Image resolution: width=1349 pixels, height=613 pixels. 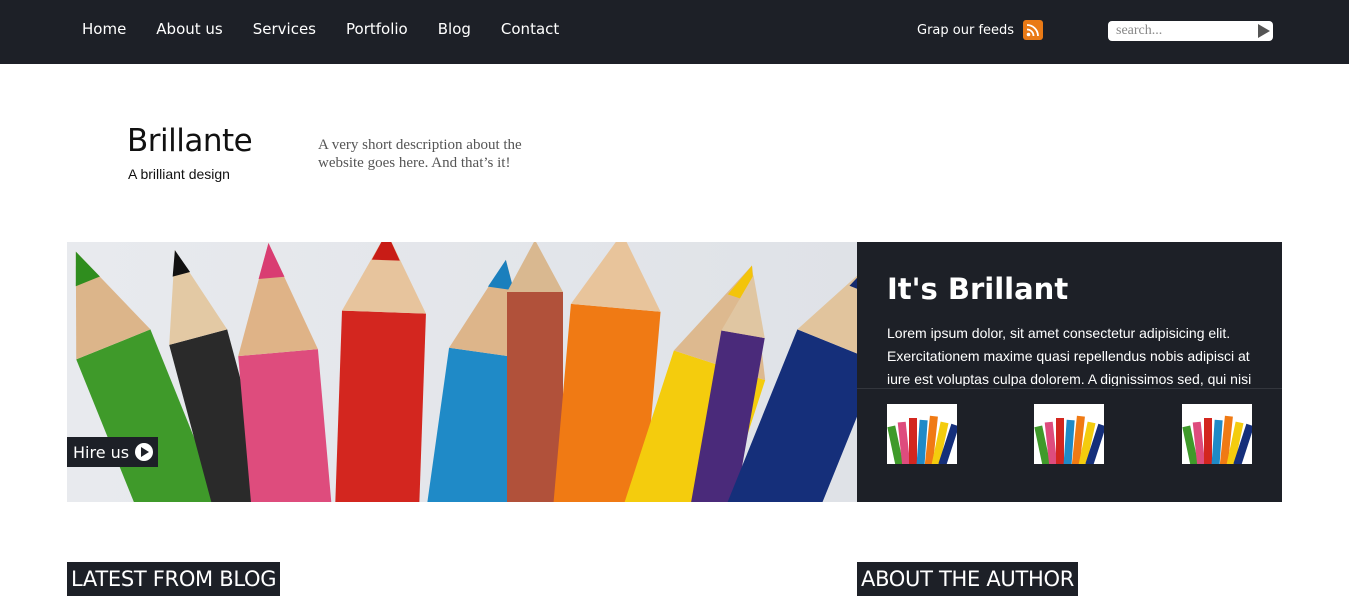 I want to click on nav-blog: Blog, so click(x=454, y=29).